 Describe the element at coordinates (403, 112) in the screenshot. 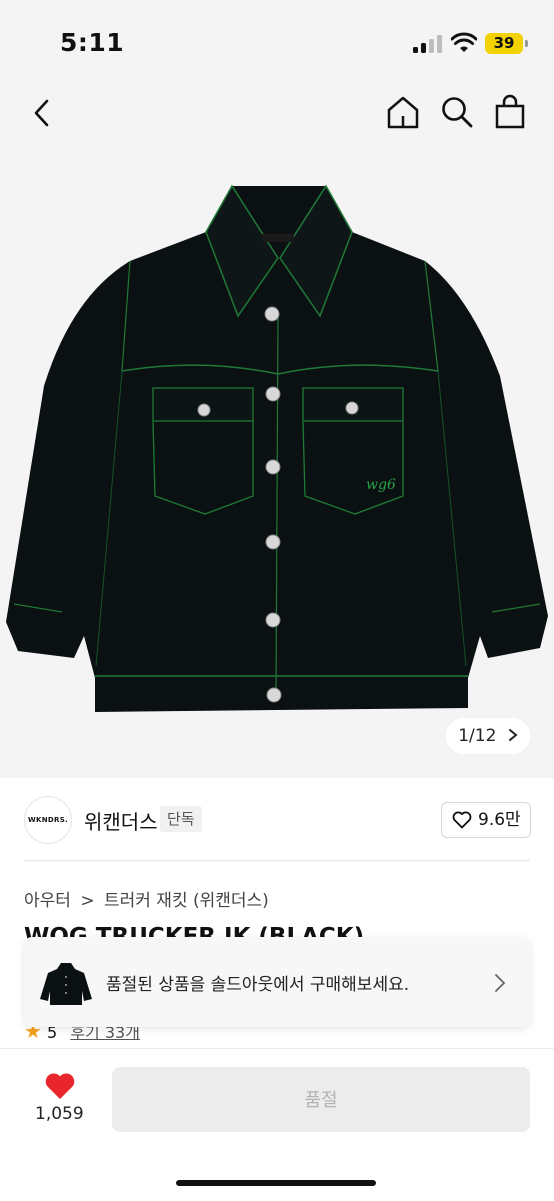

I see `home-icon` at that location.